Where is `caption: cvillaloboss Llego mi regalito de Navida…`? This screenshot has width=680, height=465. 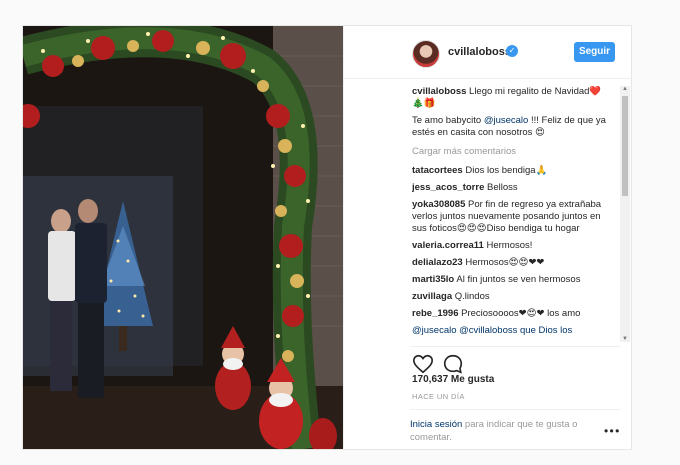 caption: cvillaloboss Llego mi regalito de Navida… is located at coordinates (512, 98).